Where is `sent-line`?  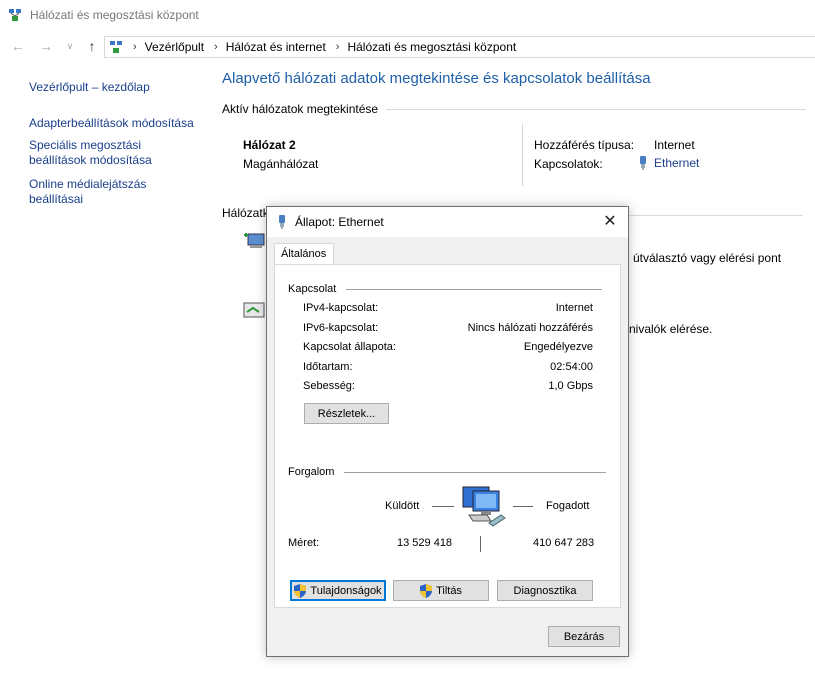 sent-line is located at coordinates (443, 506).